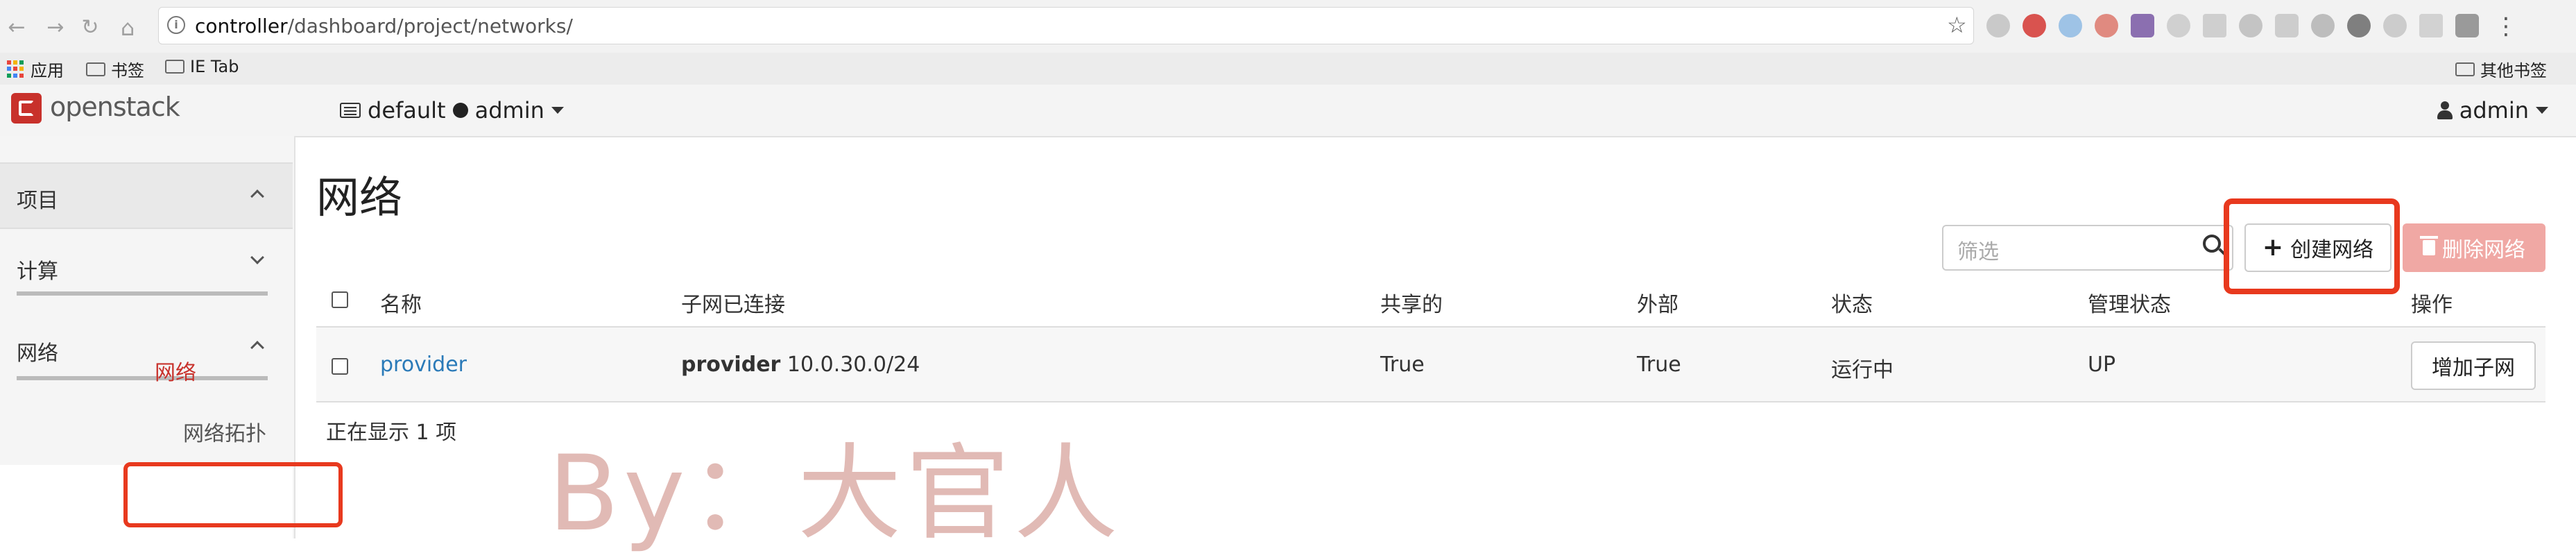  Describe the element at coordinates (1659, 365) in the screenshot. I see `external-cell: True` at that location.